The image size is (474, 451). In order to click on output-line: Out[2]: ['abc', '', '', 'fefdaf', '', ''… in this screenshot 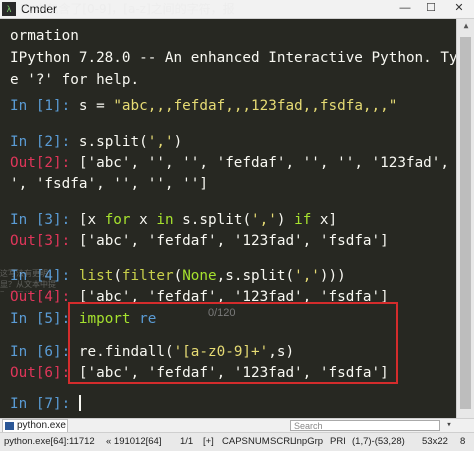, I will do `click(233, 163)`.